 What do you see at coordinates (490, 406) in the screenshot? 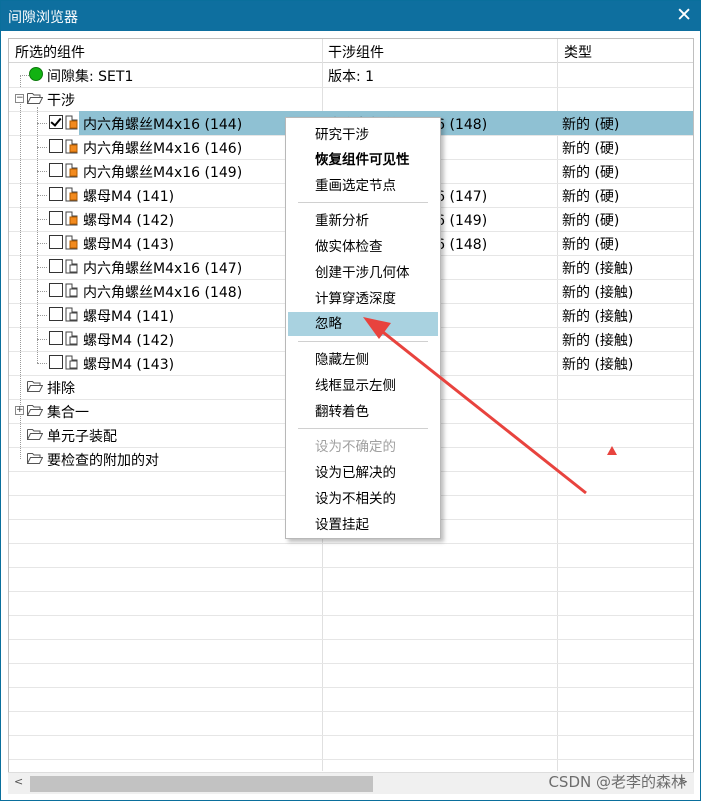
I see `annotation-arrow` at bounding box center [490, 406].